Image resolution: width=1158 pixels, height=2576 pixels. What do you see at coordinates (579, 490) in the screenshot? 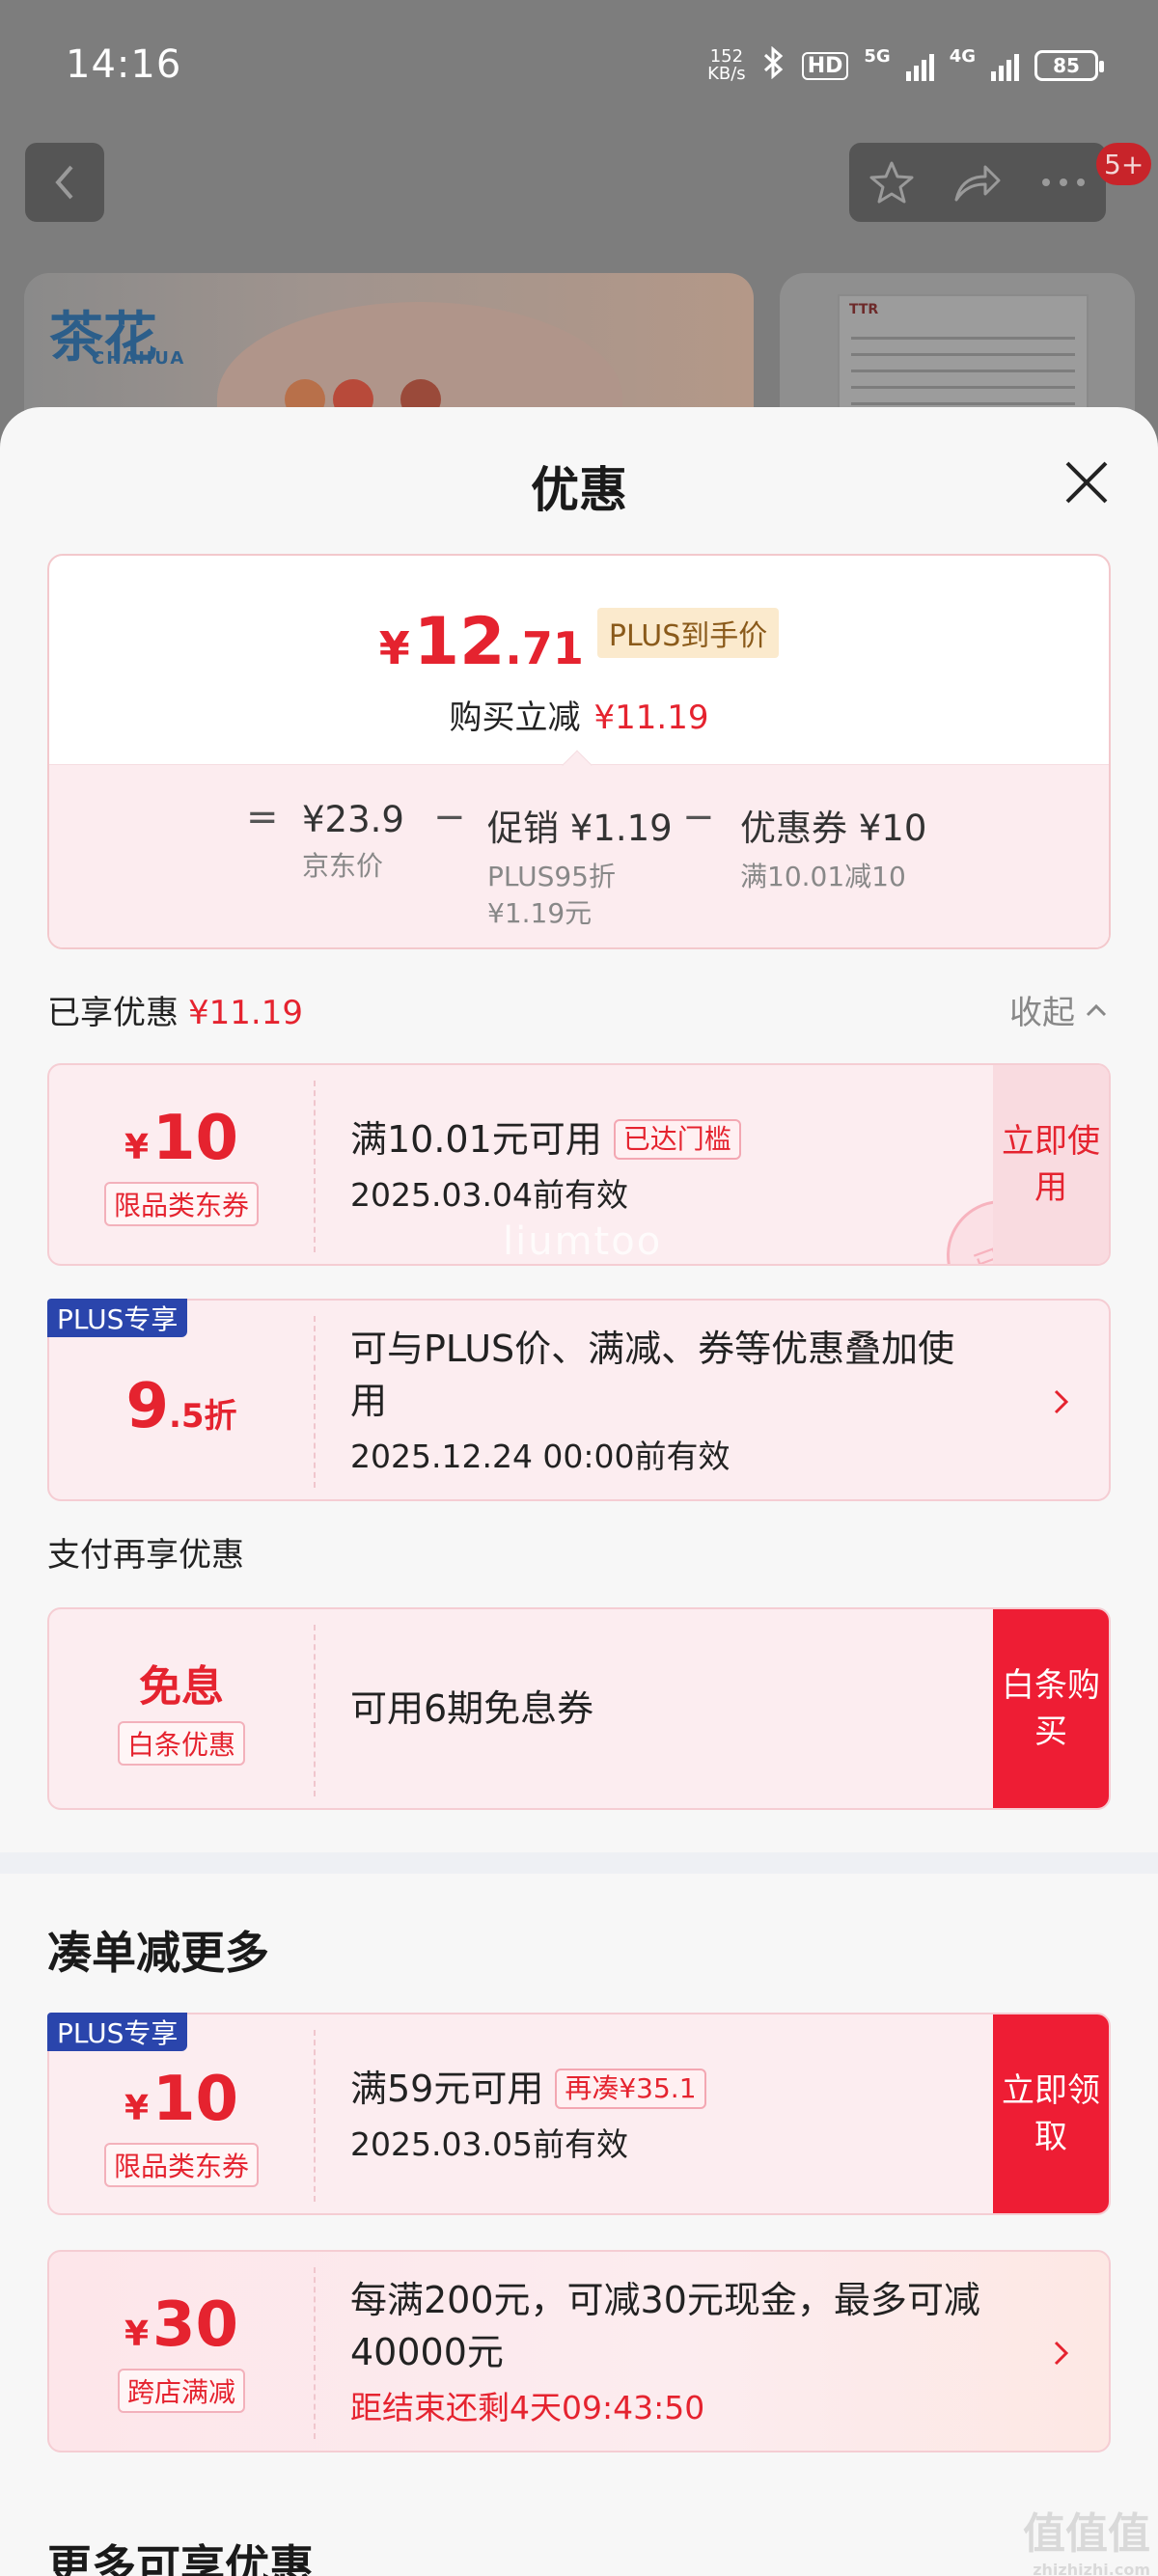
I see `sheet-title: 优惠` at bounding box center [579, 490].